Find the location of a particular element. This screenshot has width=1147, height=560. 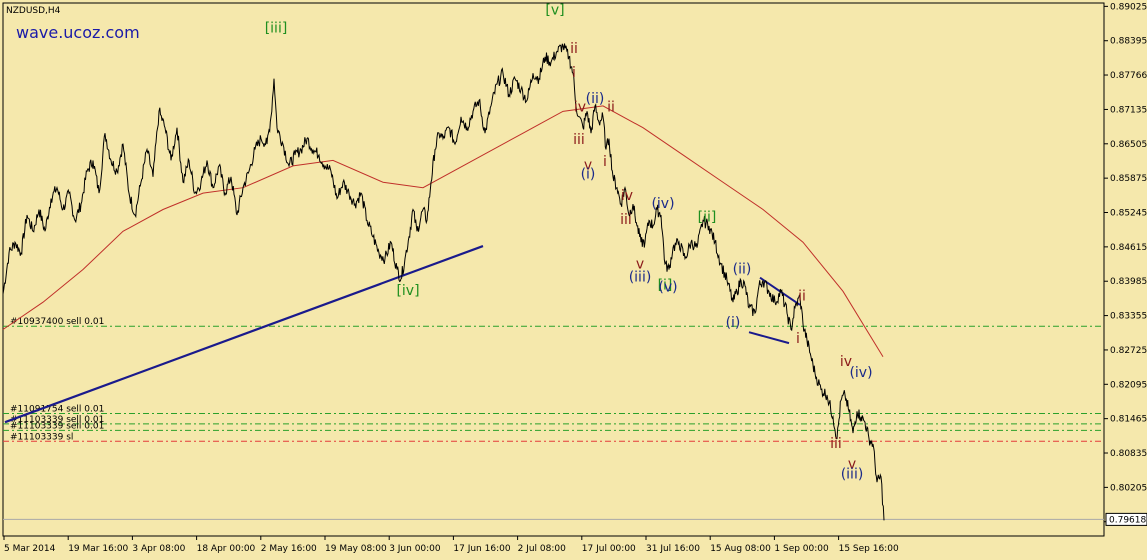

x-tick-label-7: 17 Jun 16:00 is located at coordinates (481, 549).